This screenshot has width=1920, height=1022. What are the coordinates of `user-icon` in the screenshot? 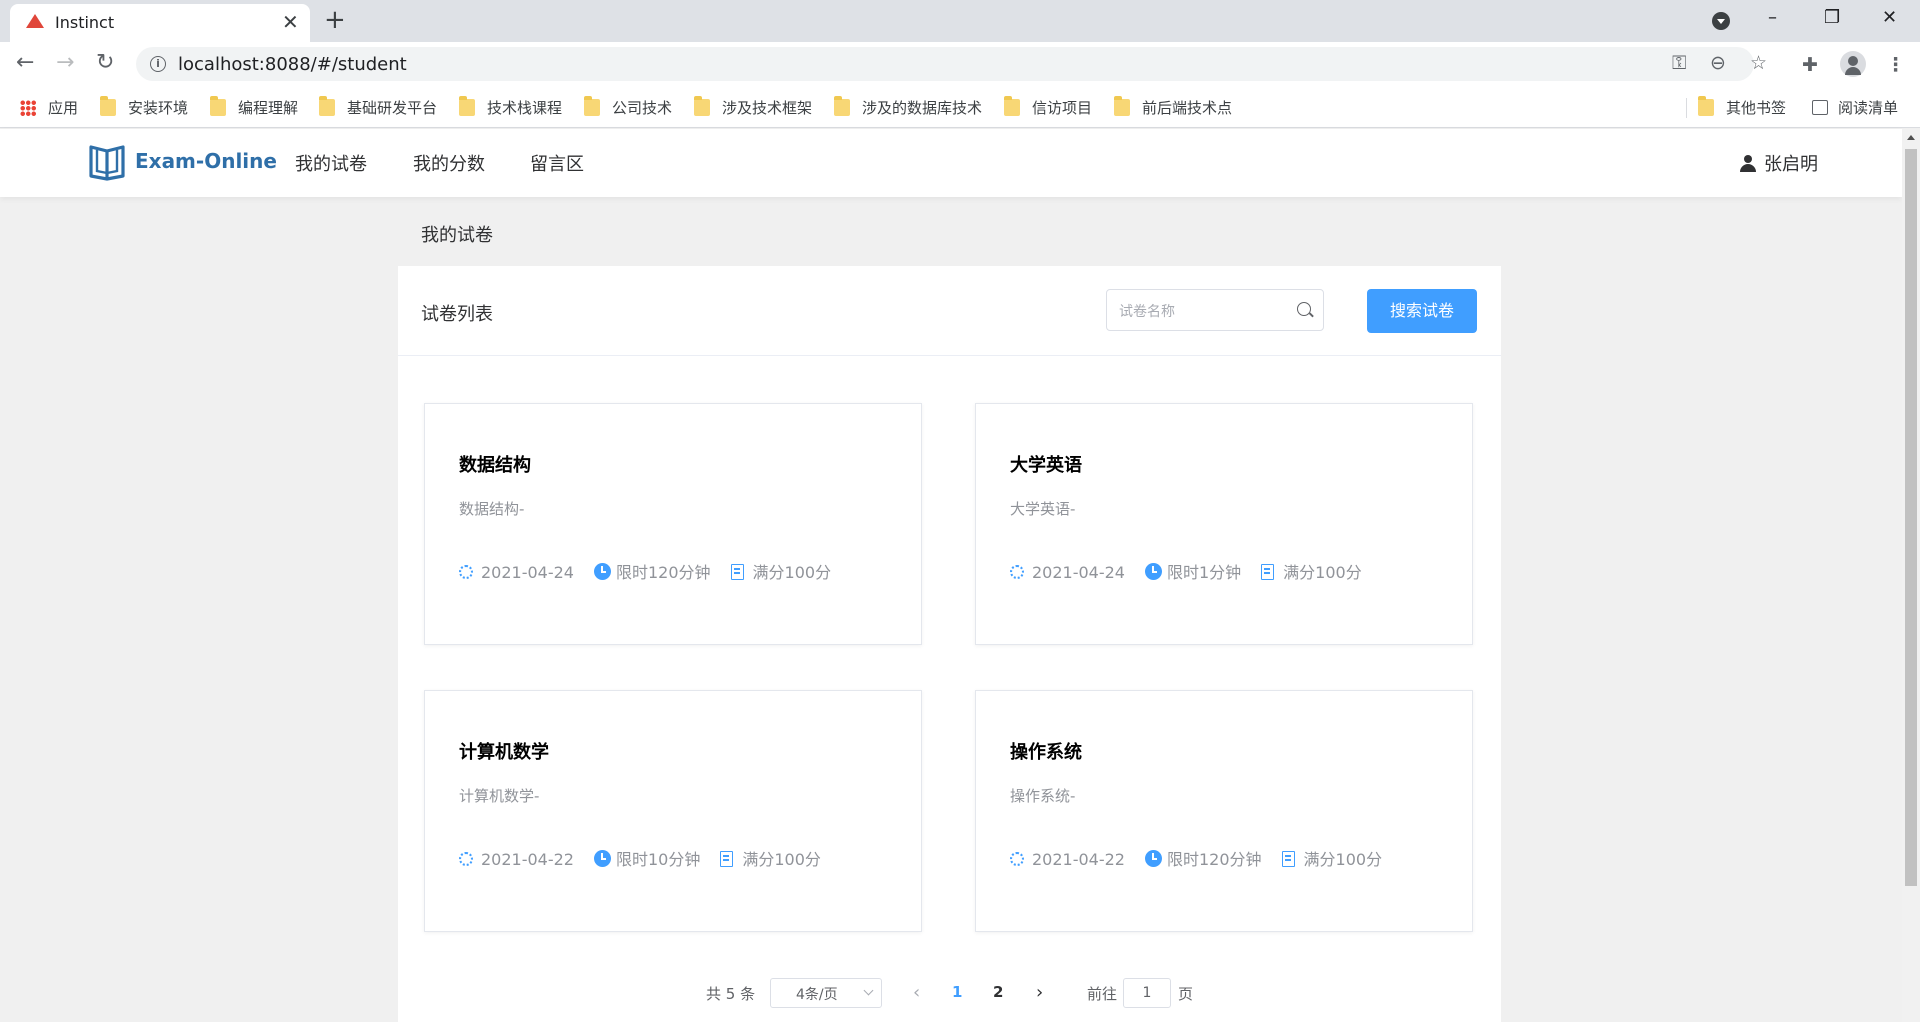 It's located at (1748, 163).